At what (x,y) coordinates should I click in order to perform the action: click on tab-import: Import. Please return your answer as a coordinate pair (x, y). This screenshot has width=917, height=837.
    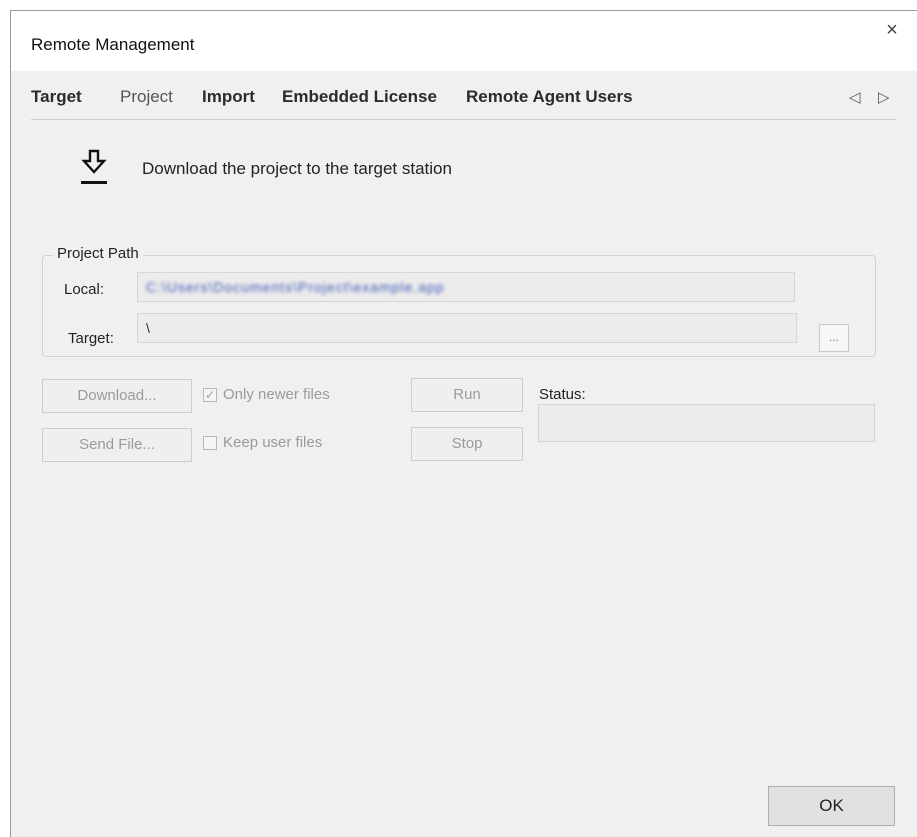
    Looking at the image, I should click on (228, 97).